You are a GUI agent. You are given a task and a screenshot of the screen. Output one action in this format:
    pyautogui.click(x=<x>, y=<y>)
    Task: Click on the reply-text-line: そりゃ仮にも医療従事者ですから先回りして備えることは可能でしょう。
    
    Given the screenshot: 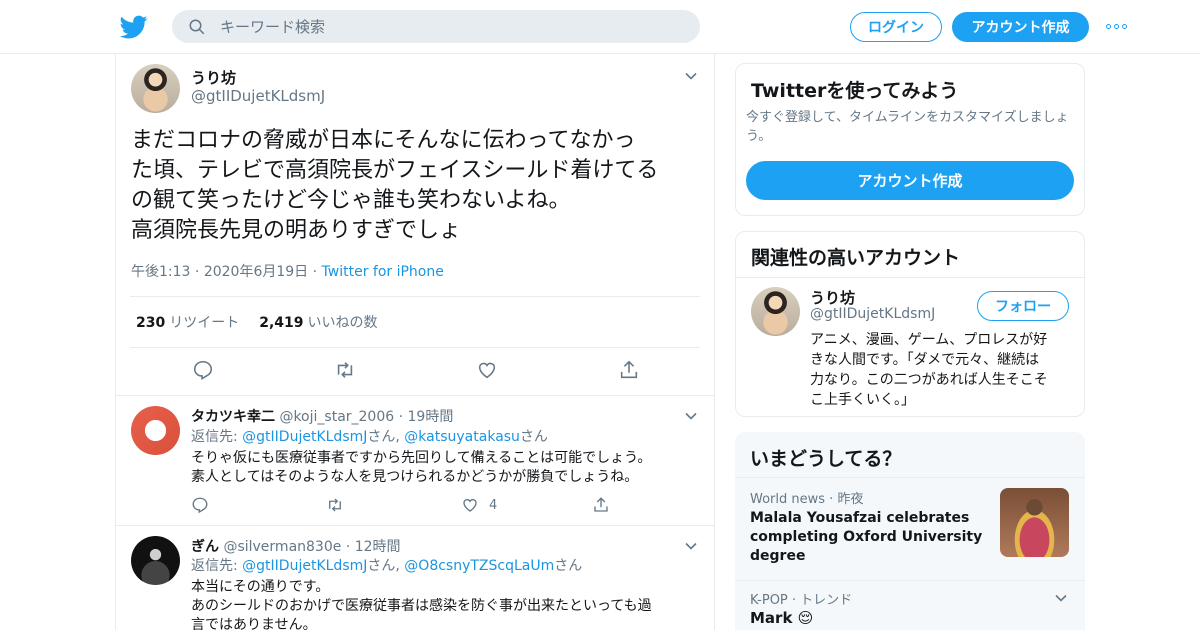 What is the action you would take?
    pyautogui.click(x=421, y=458)
    